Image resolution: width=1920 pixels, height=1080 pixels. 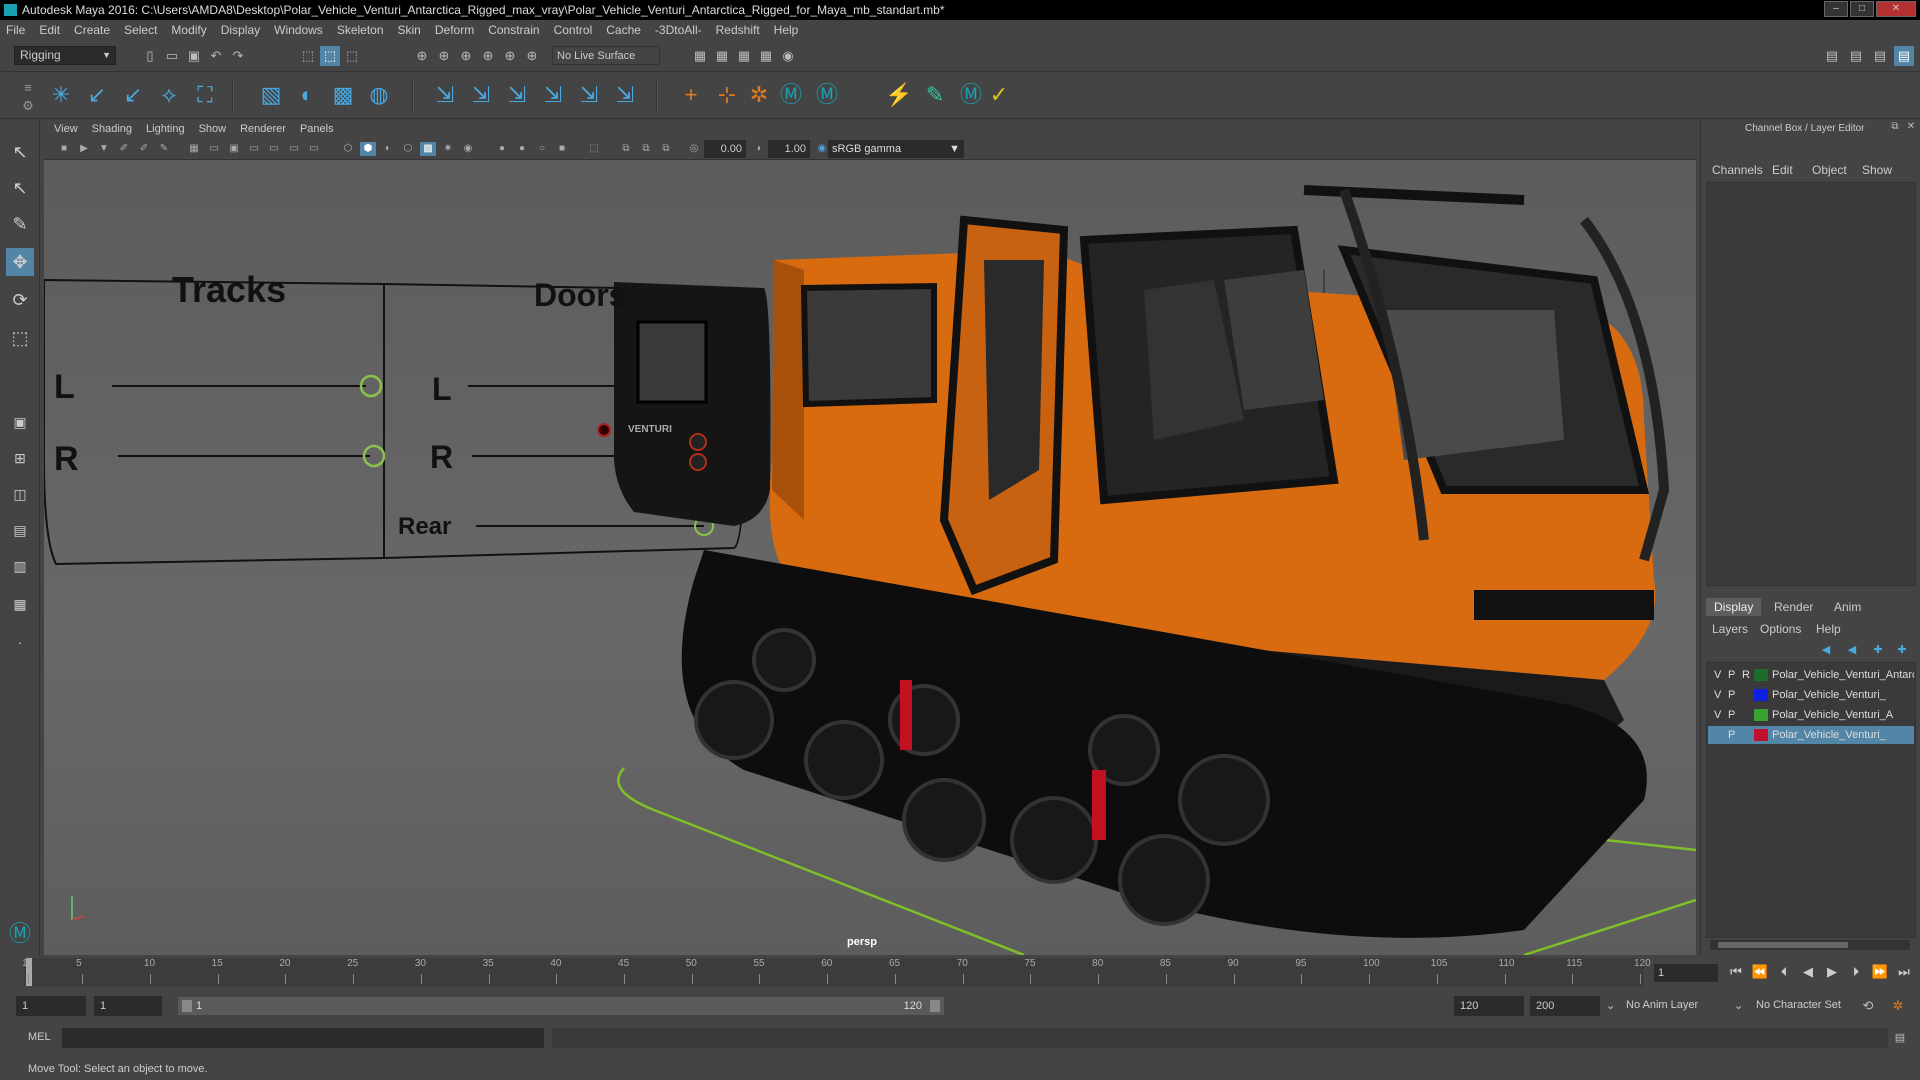 I want to click on check-script-icon: ✓, so click(x=999, y=95).